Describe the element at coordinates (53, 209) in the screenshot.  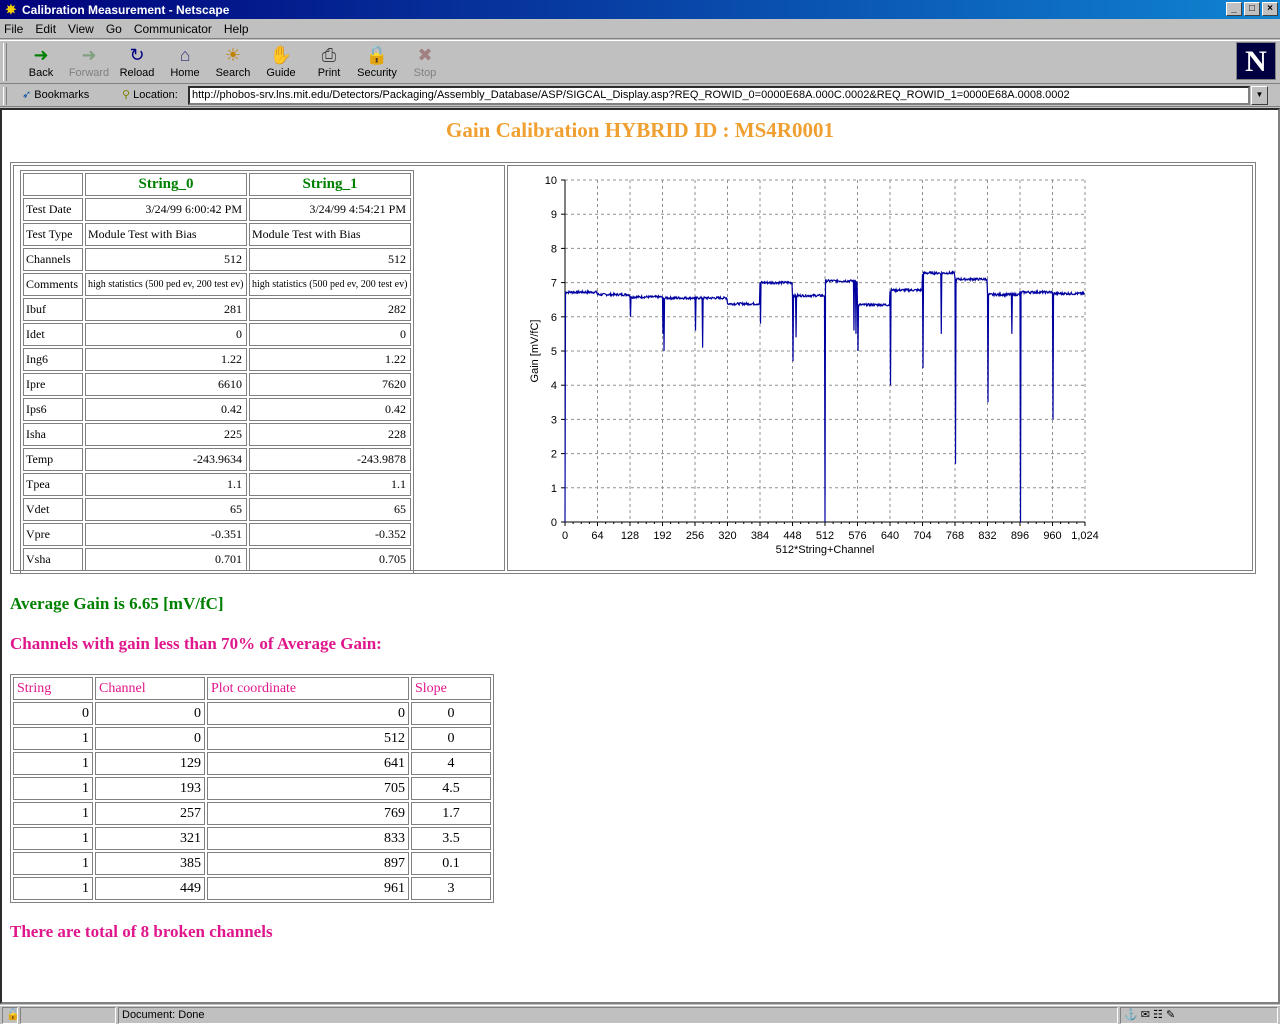
I see `info-label: Test Date` at that location.